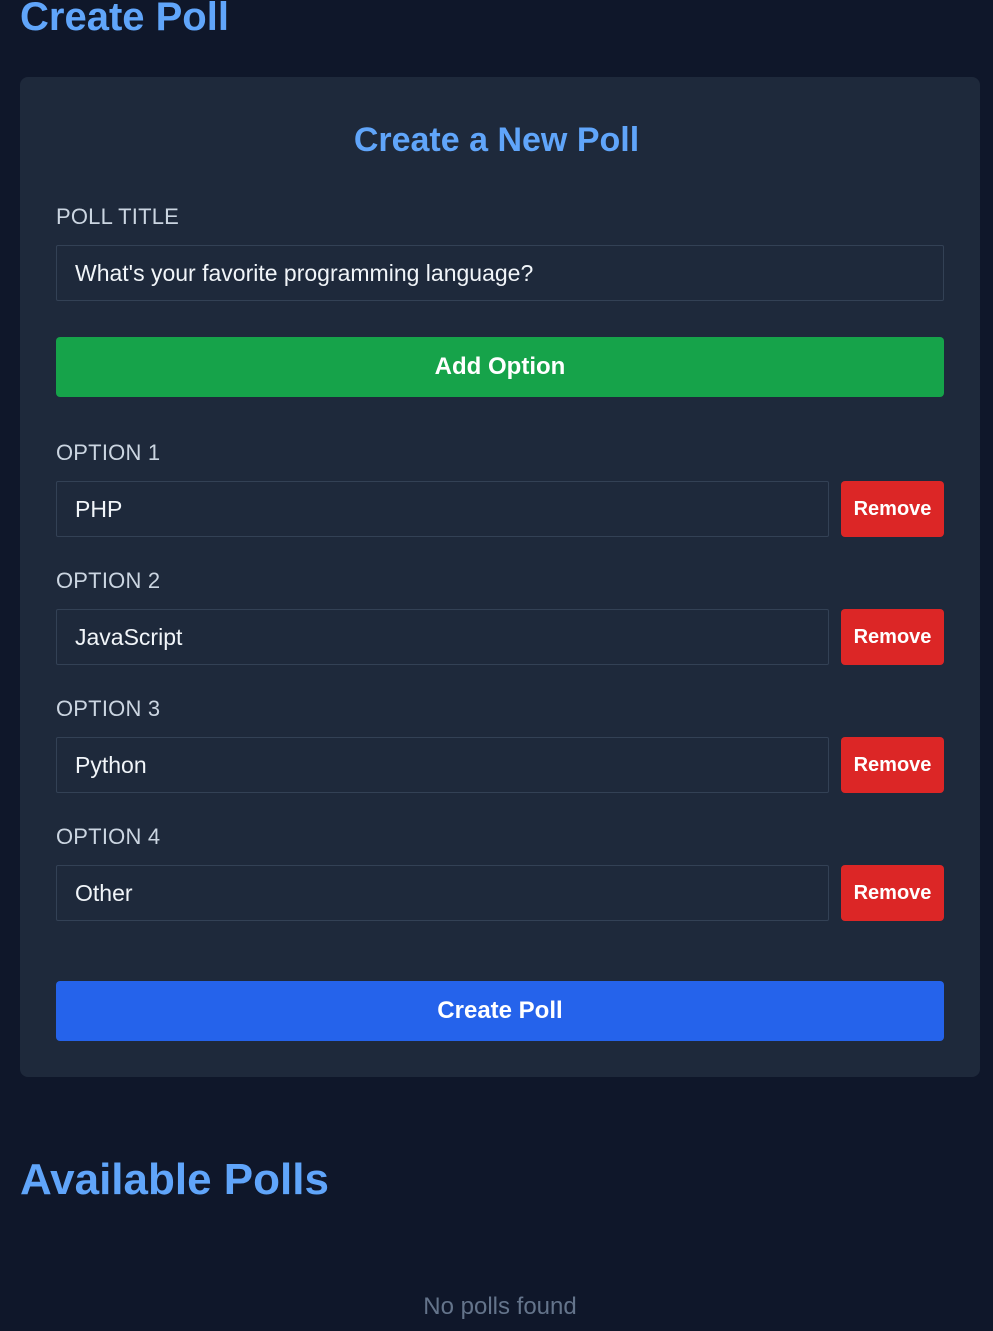 The image size is (993, 1331). What do you see at coordinates (892, 509) in the screenshot?
I see `remove-option-1-button: Remove` at bounding box center [892, 509].